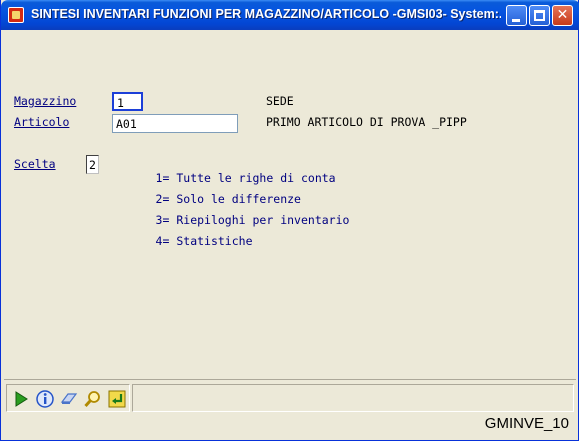  I want to click on scelta-input: 2, so click(92, 164).